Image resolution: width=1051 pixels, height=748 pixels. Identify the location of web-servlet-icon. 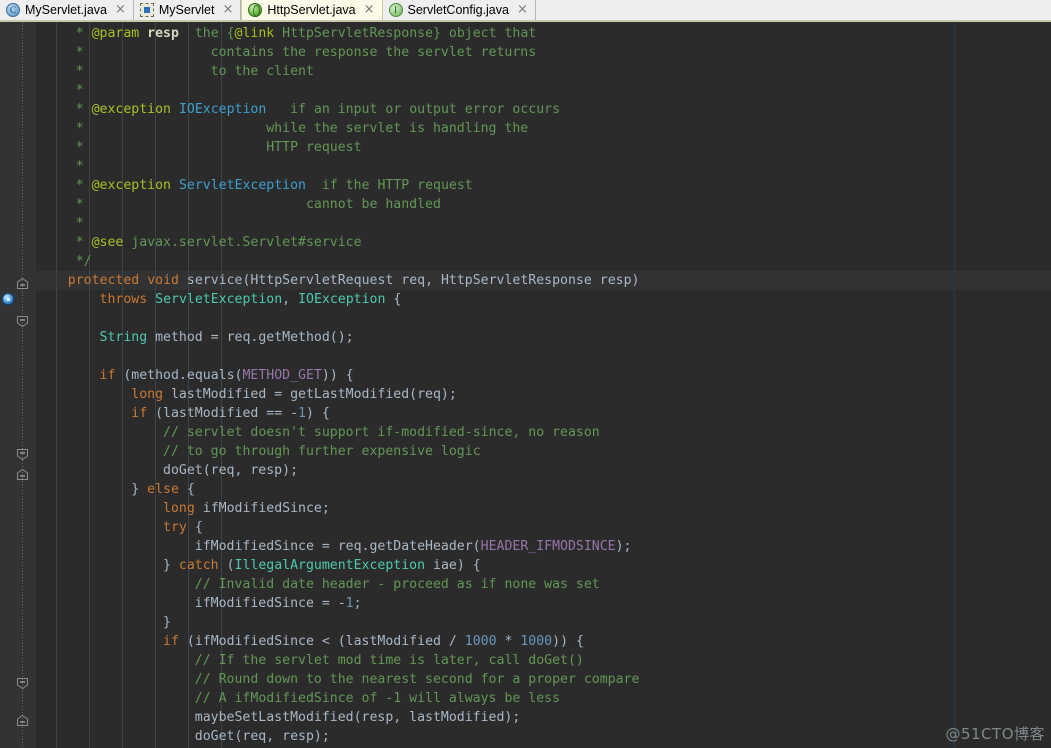
(255, 10).